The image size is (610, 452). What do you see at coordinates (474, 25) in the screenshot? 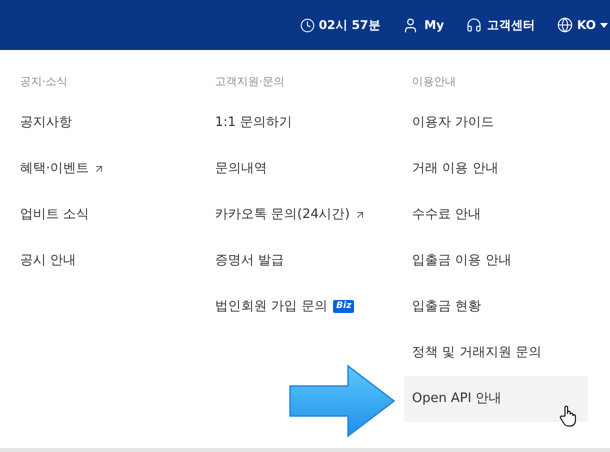
I see `headset-icon` at bounding box center [474, 25].